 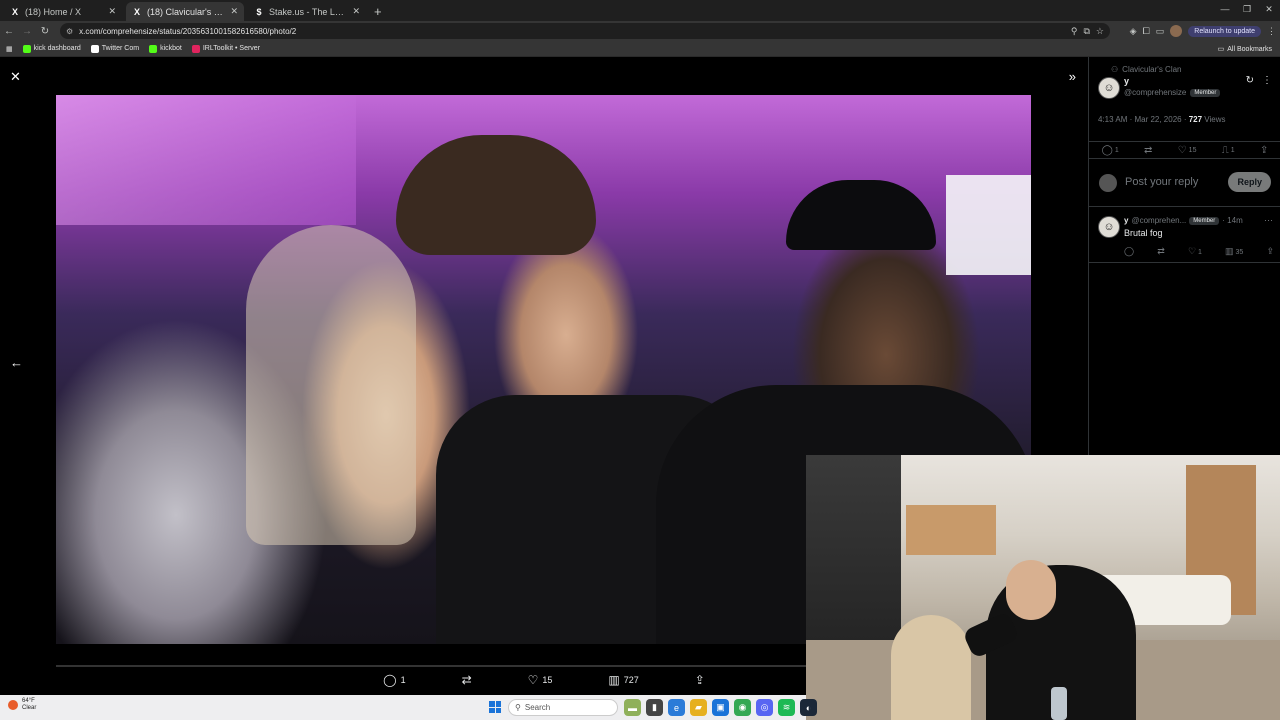 I want to click on repost-icon: ⇄, so click(x=1161, y=251).